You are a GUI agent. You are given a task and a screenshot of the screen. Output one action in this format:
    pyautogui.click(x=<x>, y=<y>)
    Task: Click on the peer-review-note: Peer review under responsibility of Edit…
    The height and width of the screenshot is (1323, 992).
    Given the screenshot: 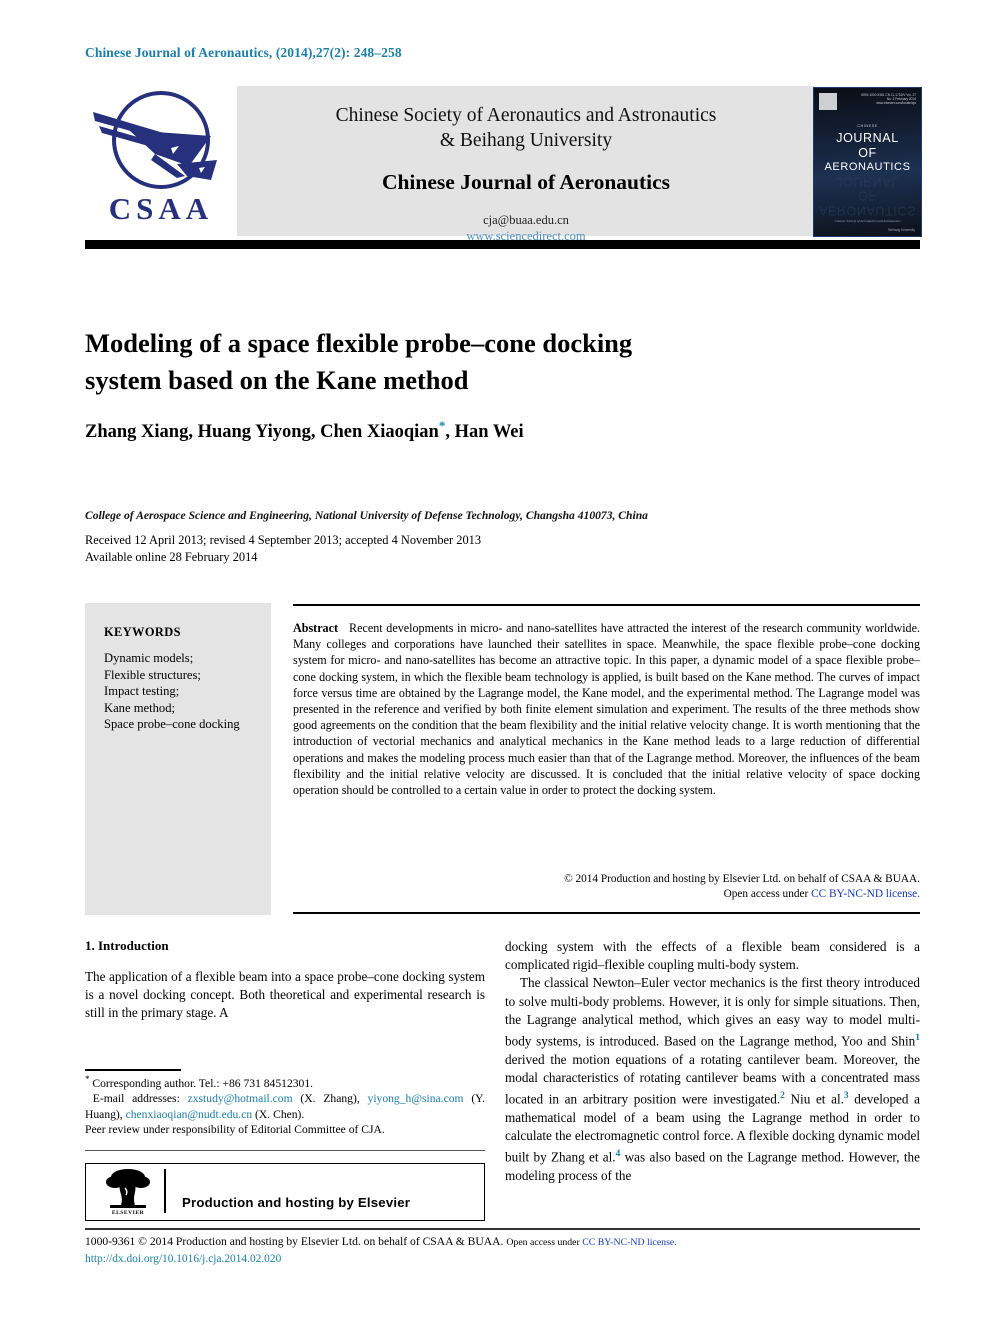 What is the action you would take?
    pyautogui.click(x=235, y=1130)
    